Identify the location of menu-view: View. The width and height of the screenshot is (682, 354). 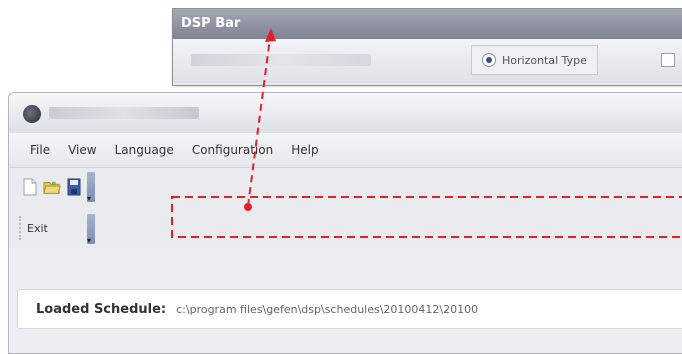
(82, 150).